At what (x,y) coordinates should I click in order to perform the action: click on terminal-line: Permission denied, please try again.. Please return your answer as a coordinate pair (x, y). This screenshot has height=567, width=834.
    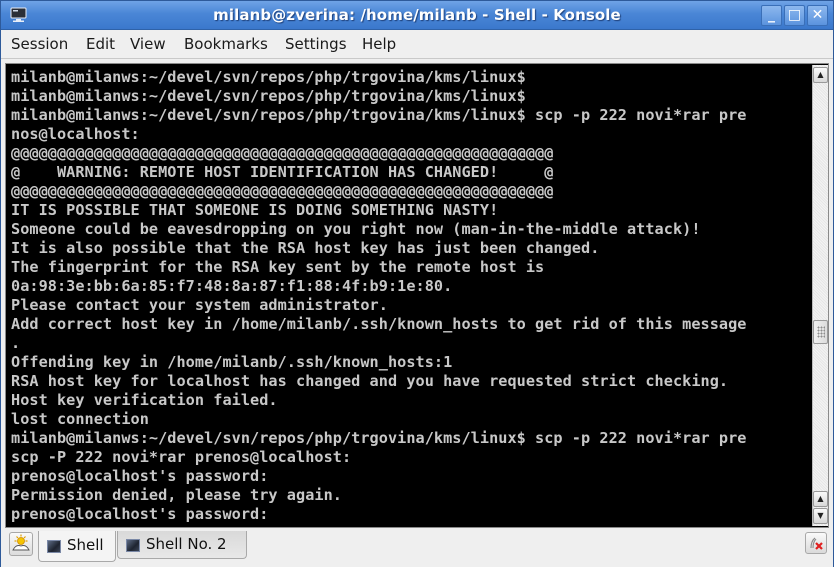
    Looking at the image, I should click on (176, 495).